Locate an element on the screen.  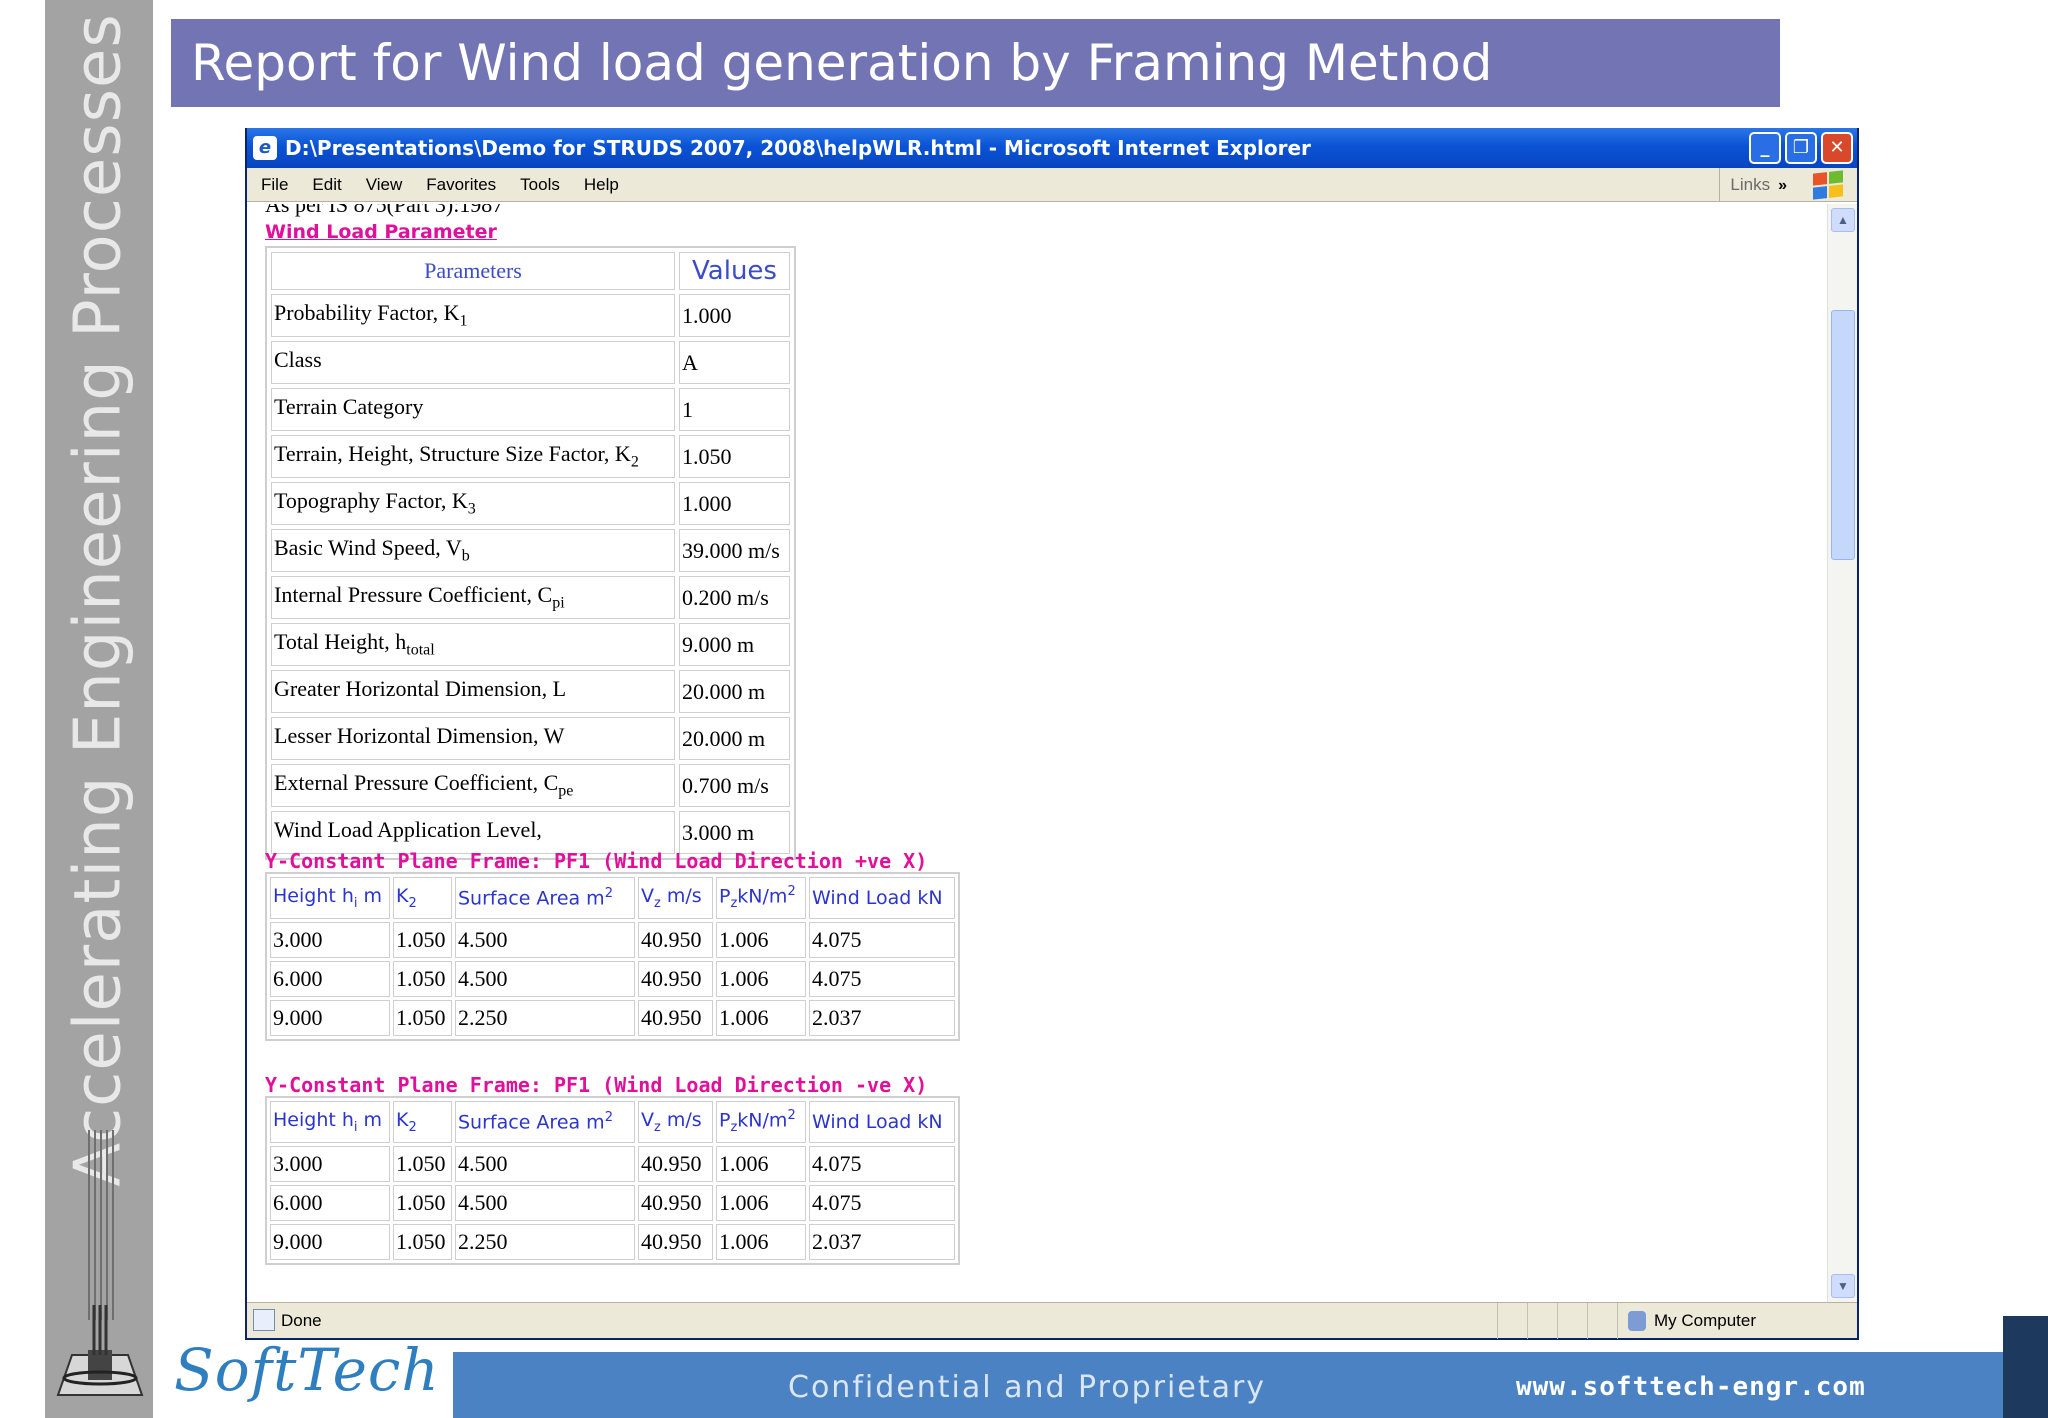
wind-load-parameter-link: Wind Load Parameter is located at coordinates (381, 232).